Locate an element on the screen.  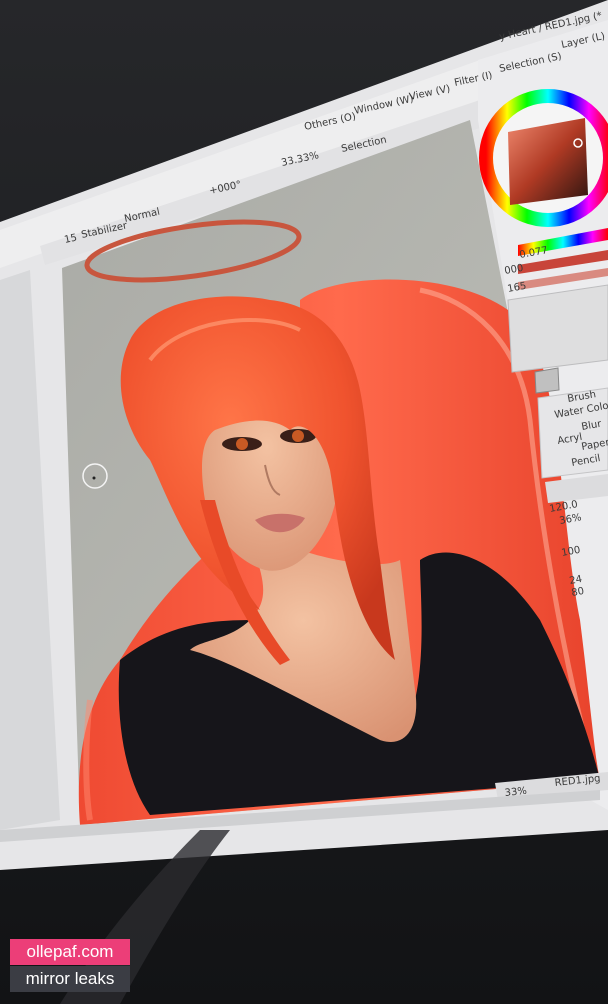
param-value-2: 24 is located at coordinates (576, 580).